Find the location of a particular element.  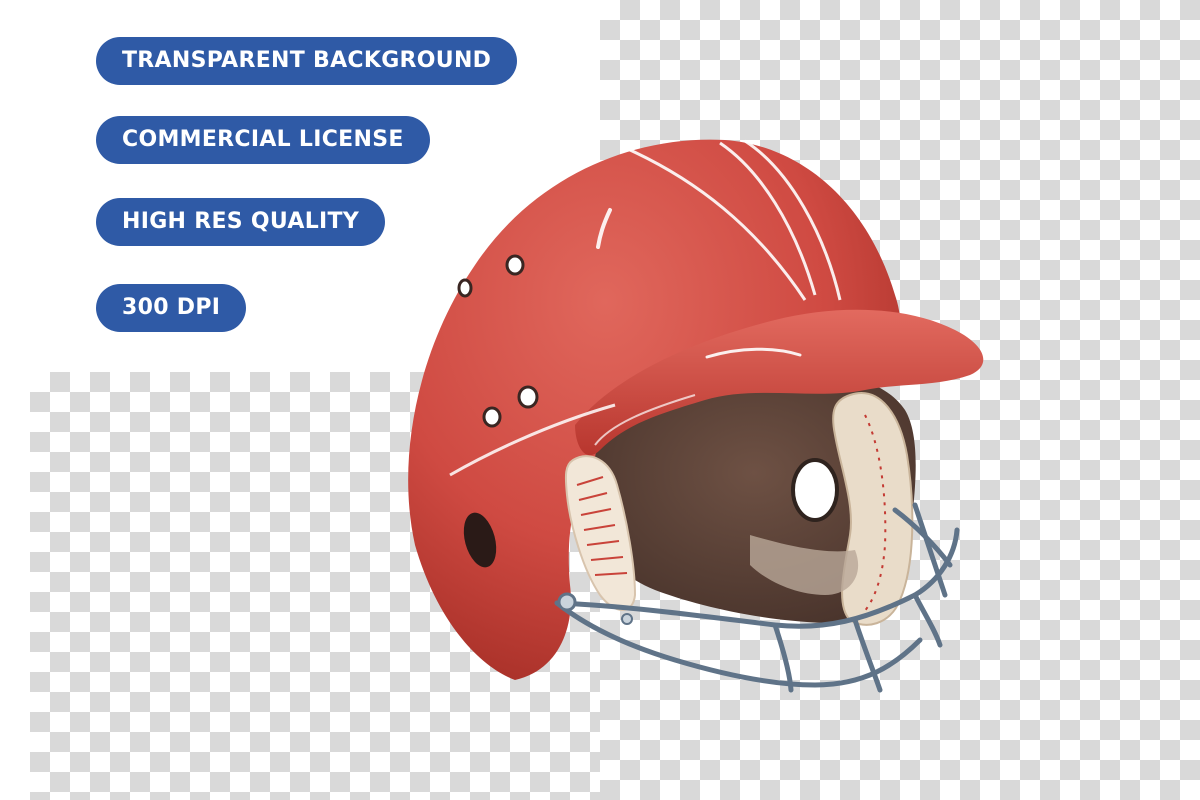

ear-hole is located at coordinates (815, 490).